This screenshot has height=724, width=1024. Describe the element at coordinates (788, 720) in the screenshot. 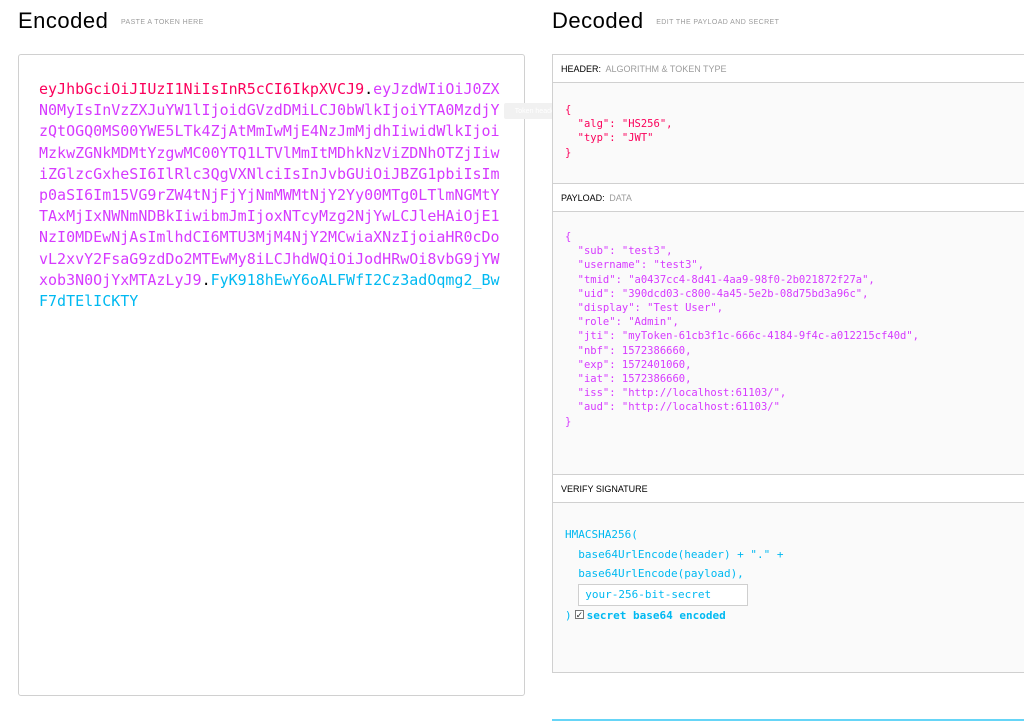

I see `bottom-divider` at that location.